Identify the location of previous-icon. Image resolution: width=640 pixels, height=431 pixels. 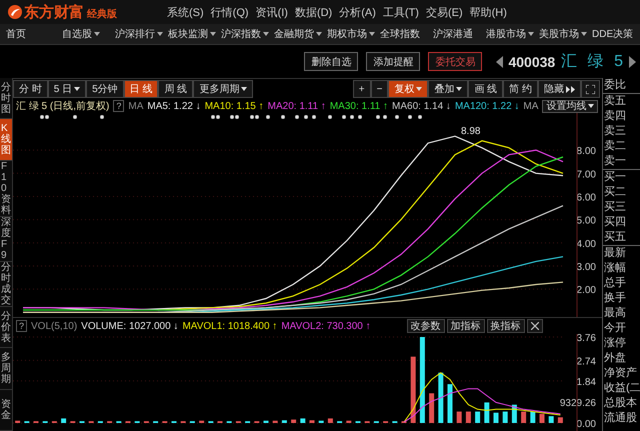
(500, 62).